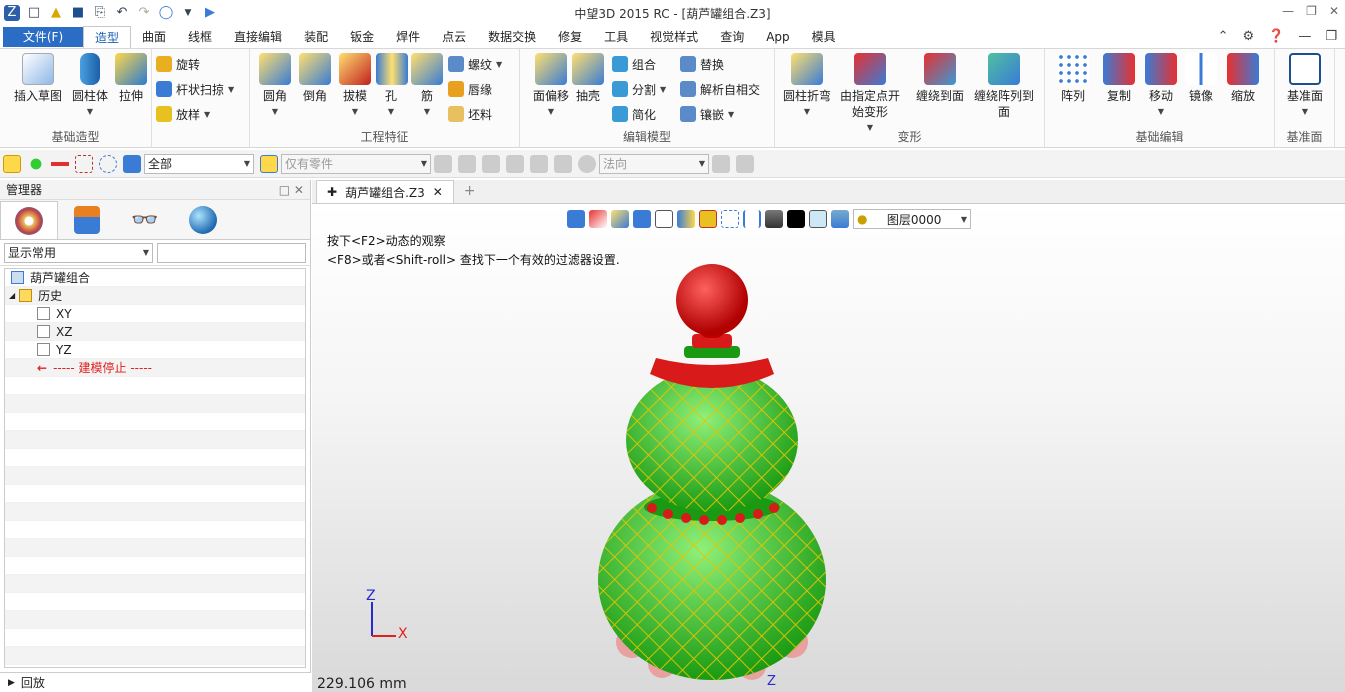 This screenshot has width=1345, height=692. What do you see at coordinates (38, 78) in the screenshot?
I see `insert-sketch-button: 插入草图` at bounding box center [38, 78].